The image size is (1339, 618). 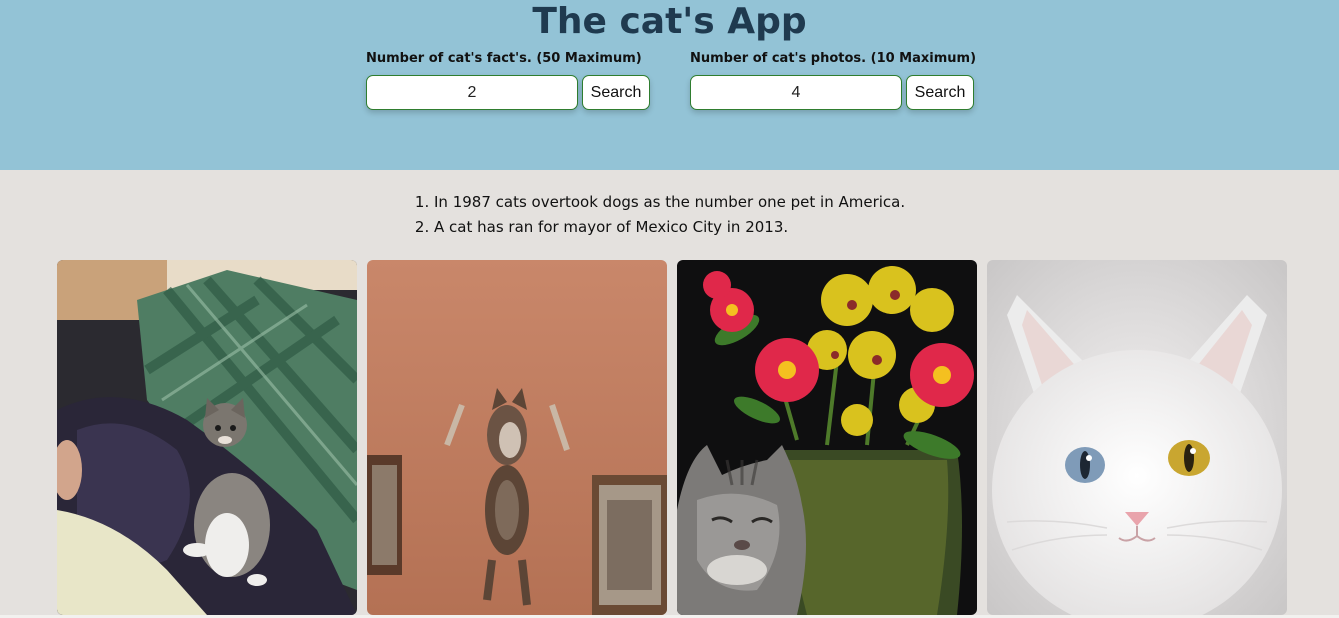 What do you see at coordinates (669, 21) in the screenshot?
I see `page-title: The cat's App` at bounding box center [669, 21].